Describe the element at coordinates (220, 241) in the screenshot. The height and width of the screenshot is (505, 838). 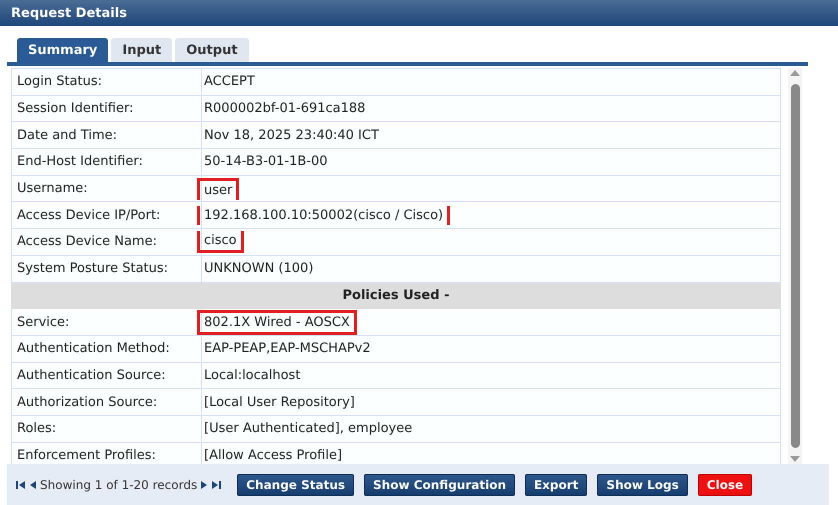
I see `field-value: cisco` at that location.